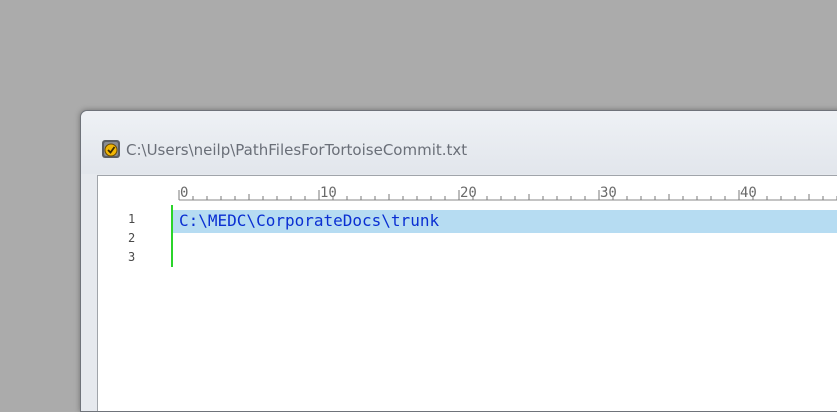  I want to click on ruler-label: 40, so click(748, 193).